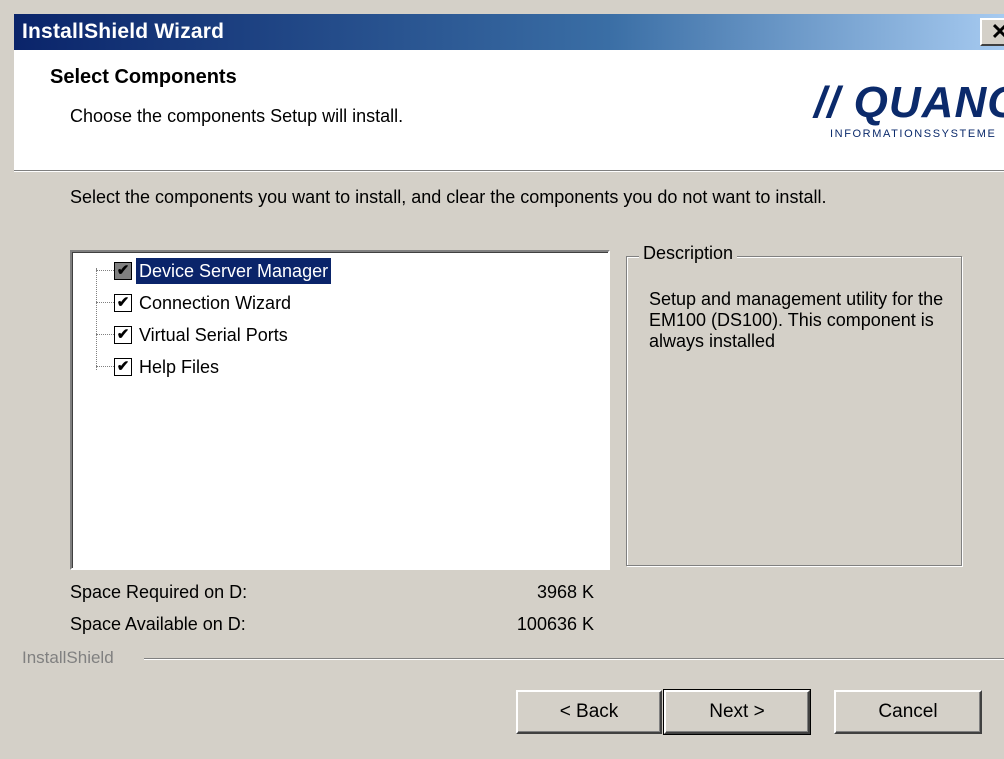 This screenshot has height=759, width=1004. I want to click on space-available-label: Space Available on D:, so click(158, 624).